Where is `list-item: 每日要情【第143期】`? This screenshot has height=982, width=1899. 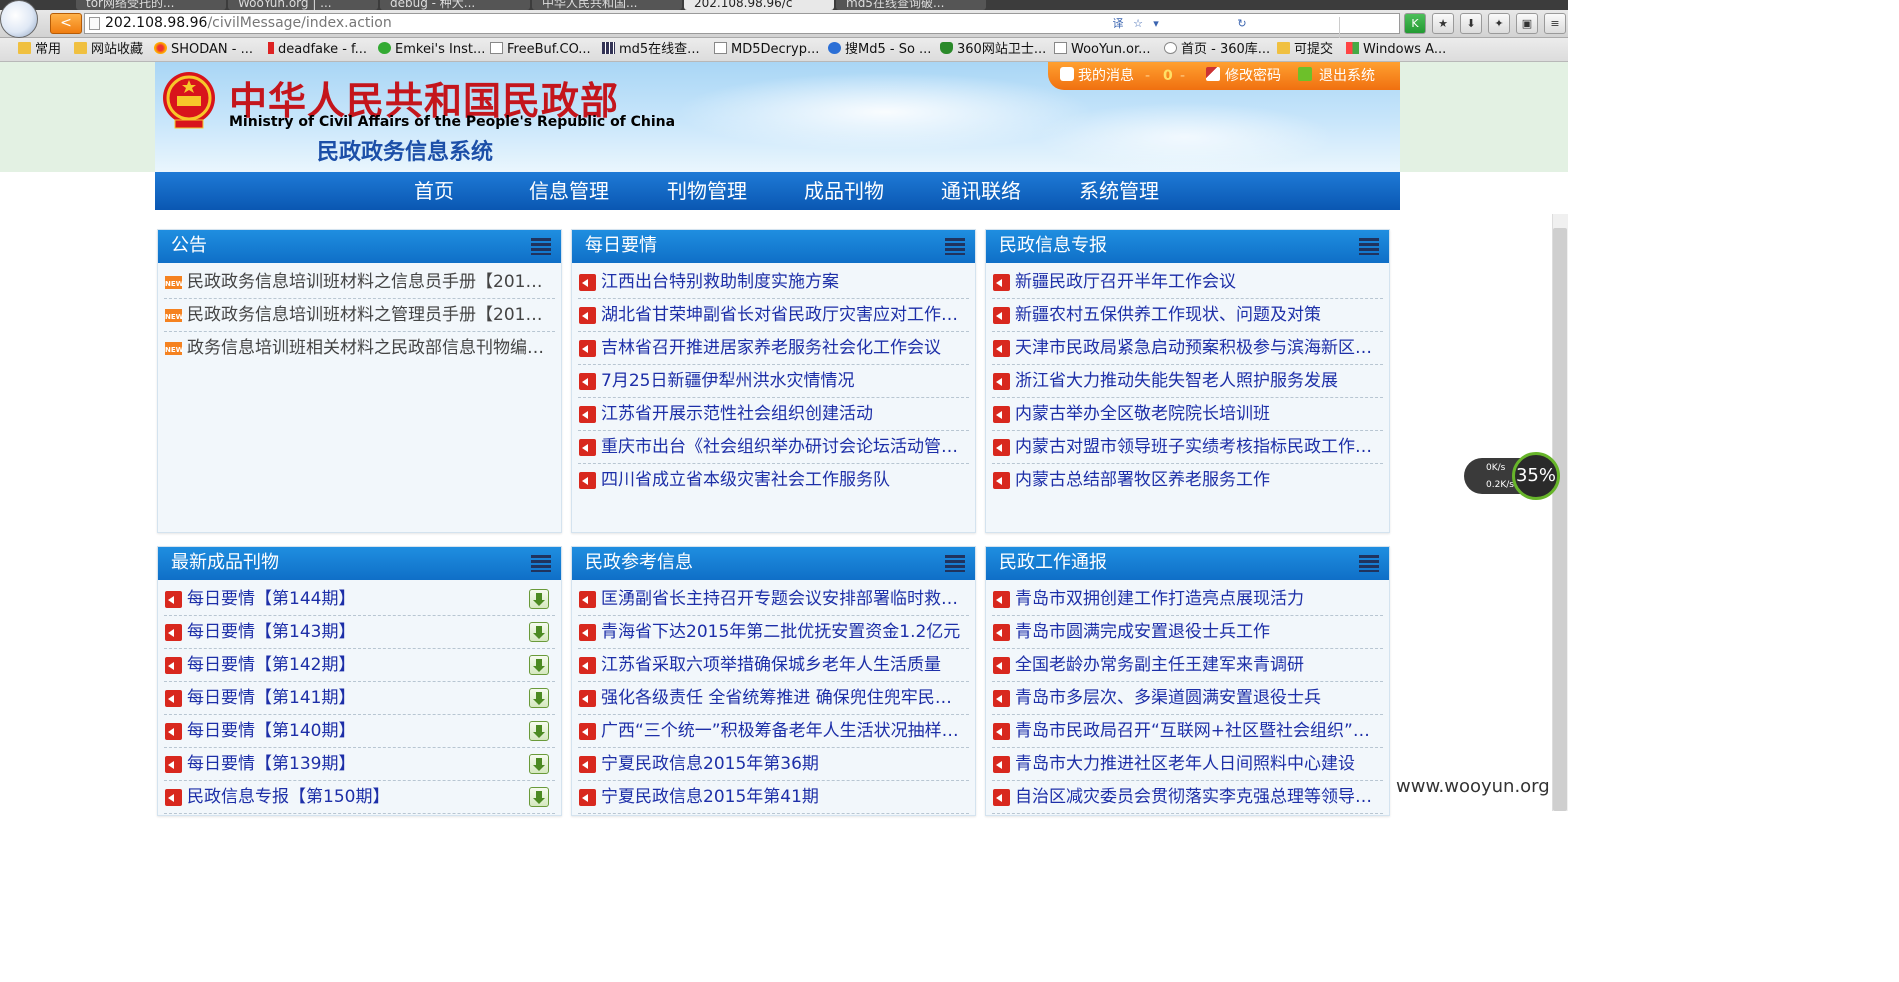 list-item: 每日要情【第143期】 is located at coordinates (359, 632).